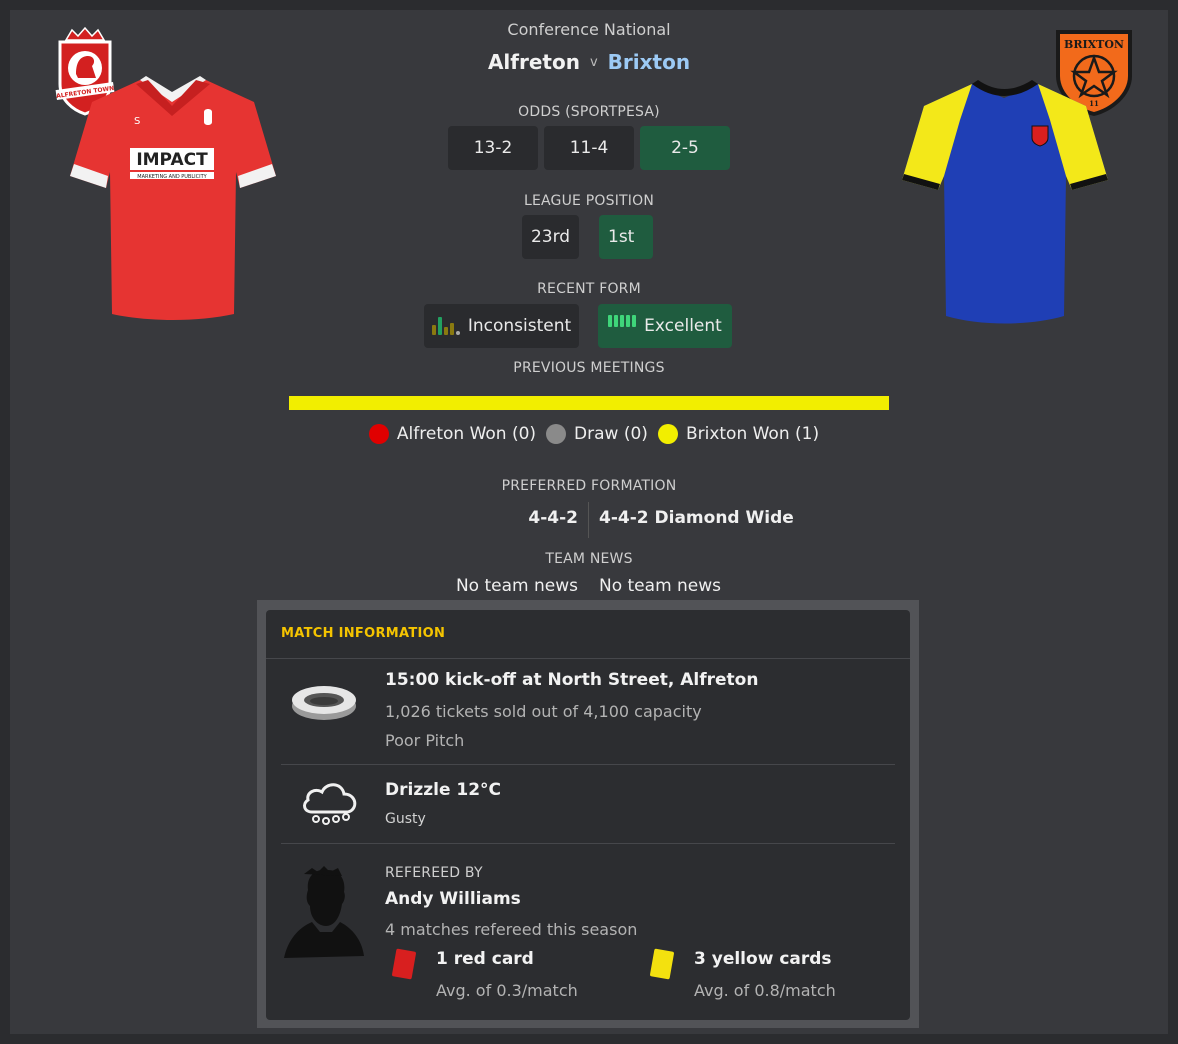 Image resolution: width=1178 pixels, height=1044 pixels. What do you see at coordinates (485, 959) in the screenshot?
I see `red-cards-count: 1 red card` at bounding box center [485, 959].